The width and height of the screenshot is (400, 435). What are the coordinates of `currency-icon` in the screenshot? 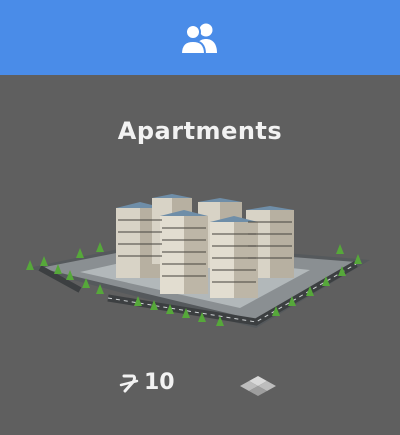 It's located at (129, 383).